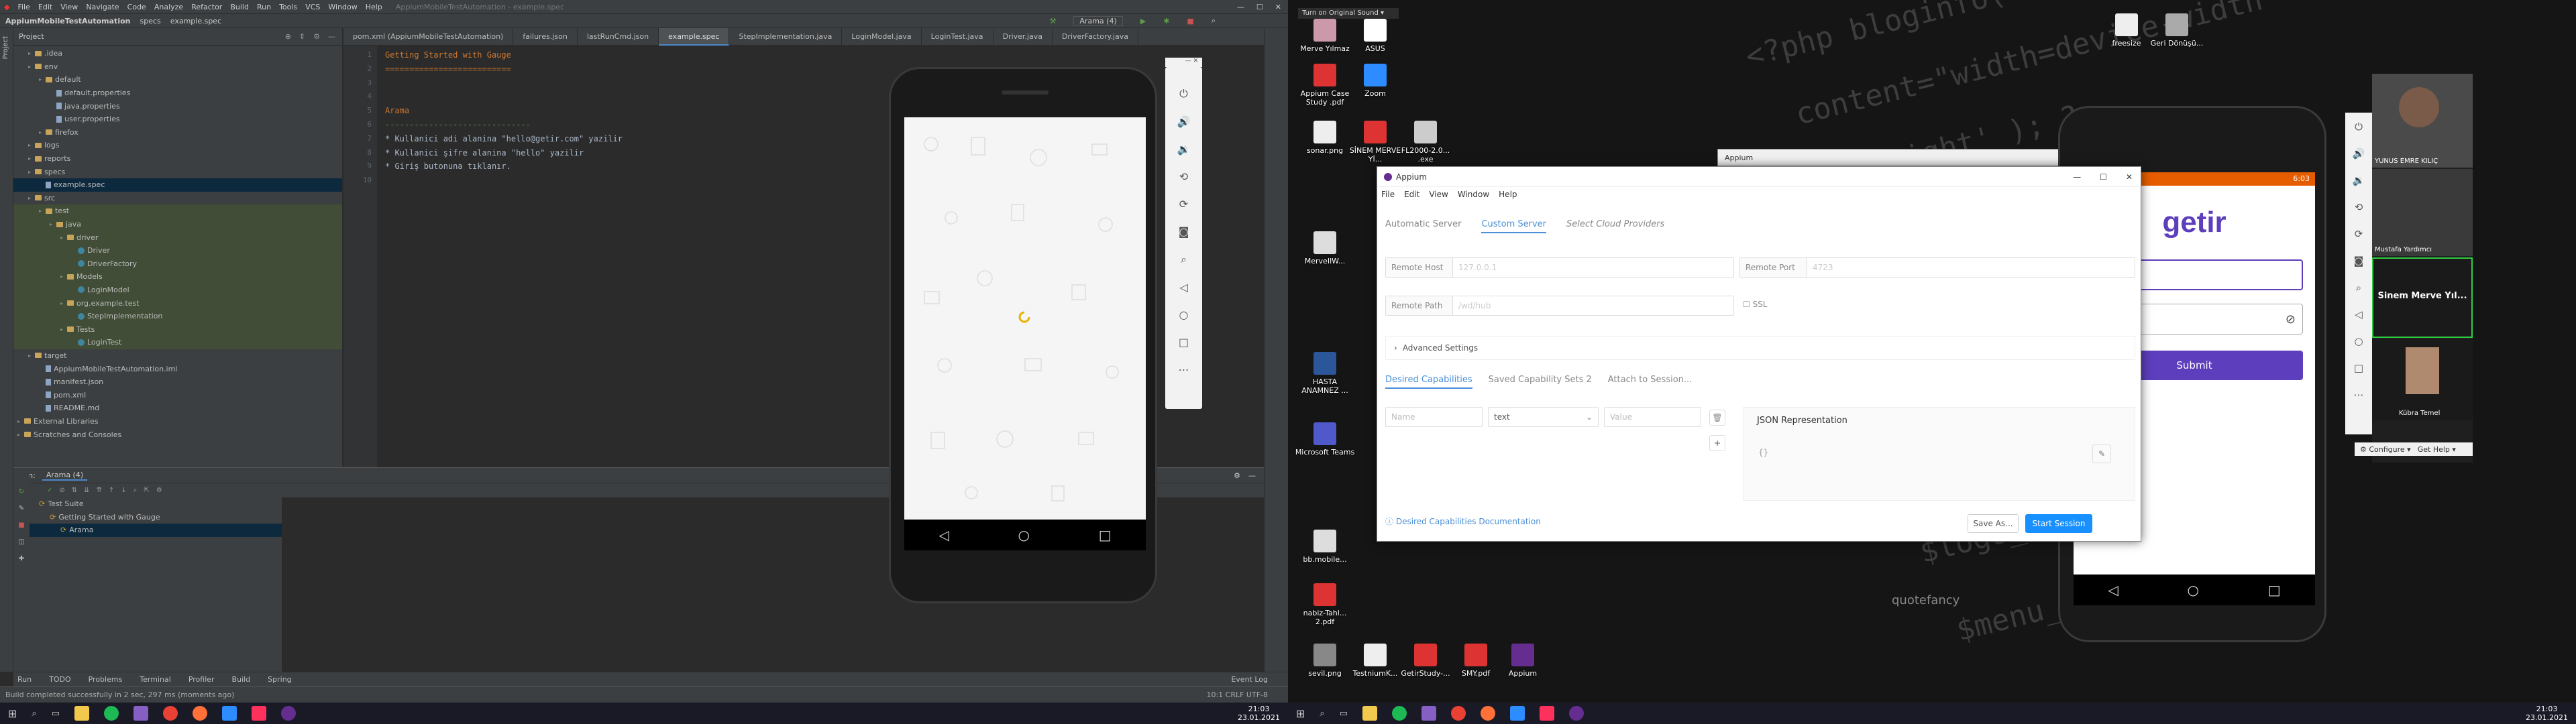 This screenshot has height=724, width=2576. I want to click on volume-down-icon: 🔉, so click(1184, 149).